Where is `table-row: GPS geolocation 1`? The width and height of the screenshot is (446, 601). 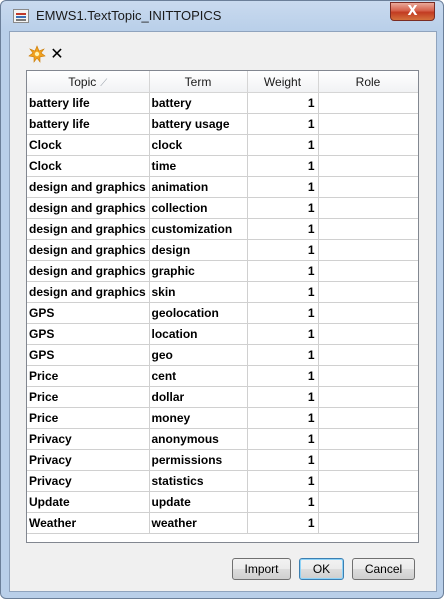
table-row: GPS geolocation 1 is located at coordinates (222, 313).